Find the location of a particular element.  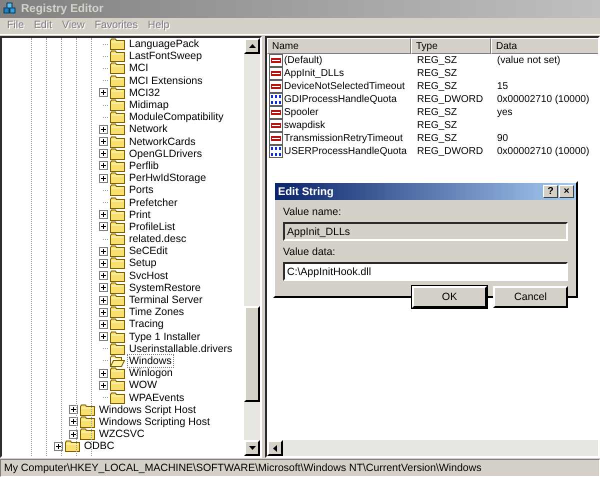

help-button: ? is located at coordinates (550, 191).